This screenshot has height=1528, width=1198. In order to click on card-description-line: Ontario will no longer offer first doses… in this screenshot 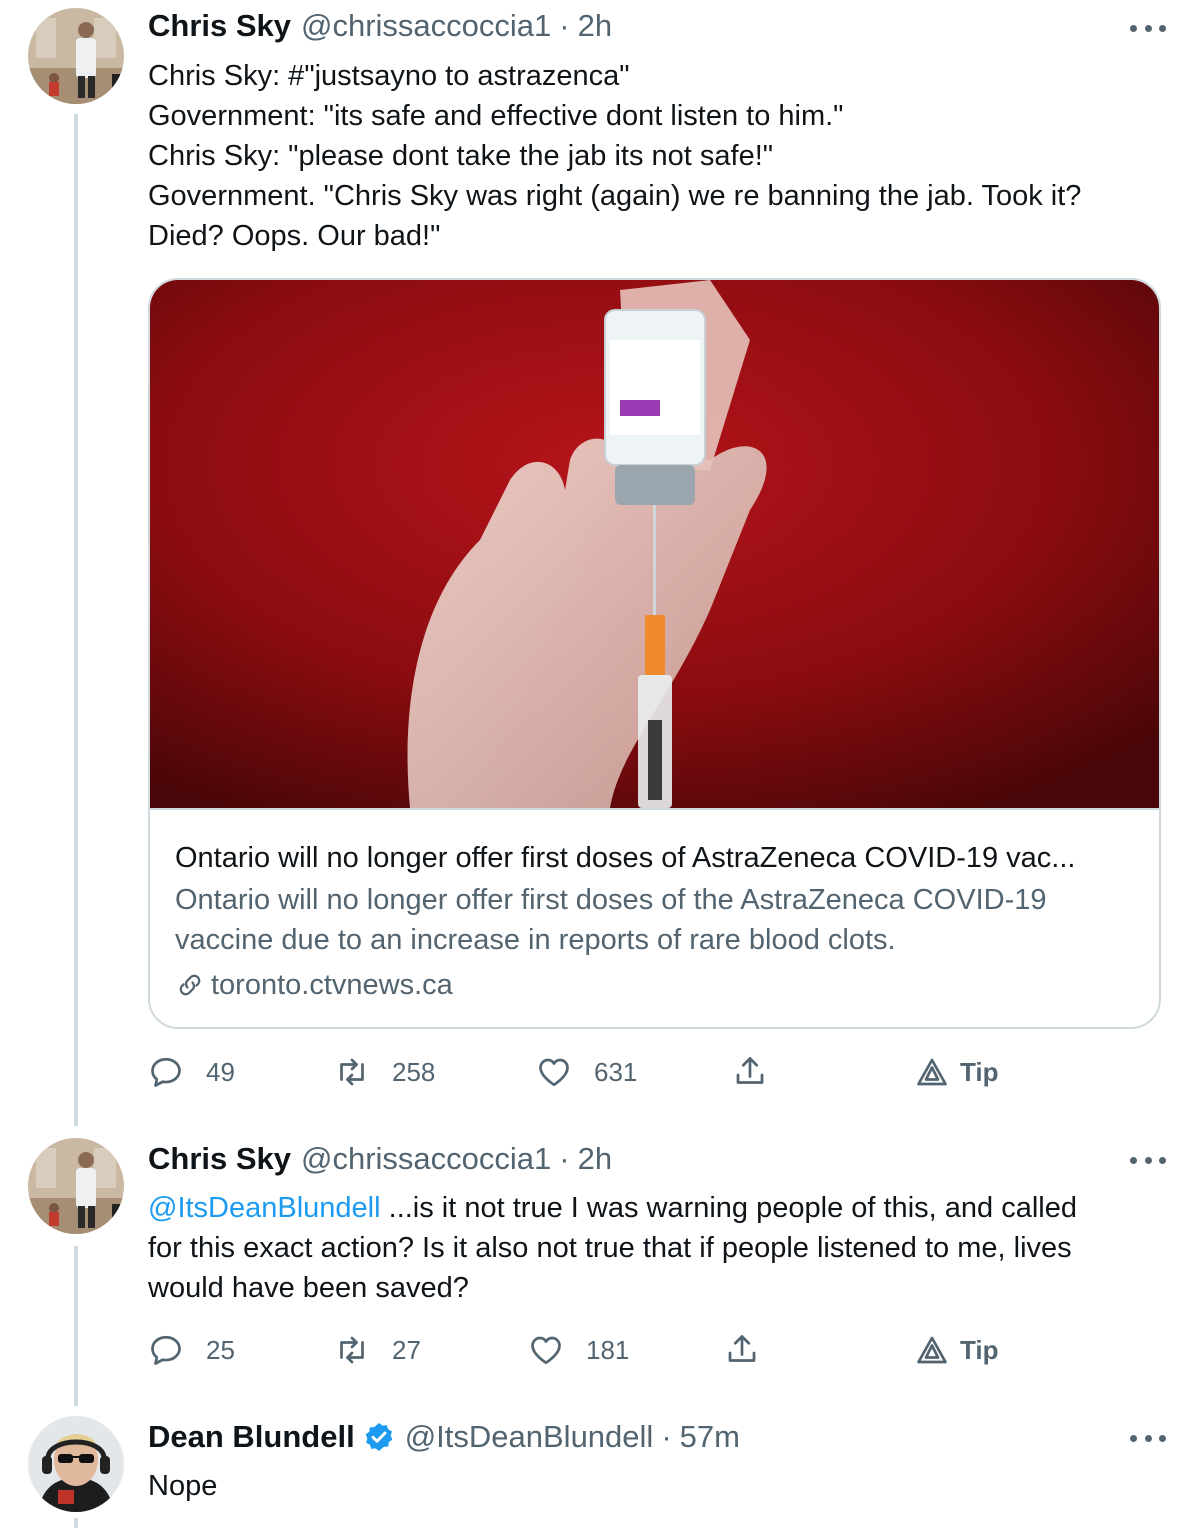, I will do `click(611, 900)`.